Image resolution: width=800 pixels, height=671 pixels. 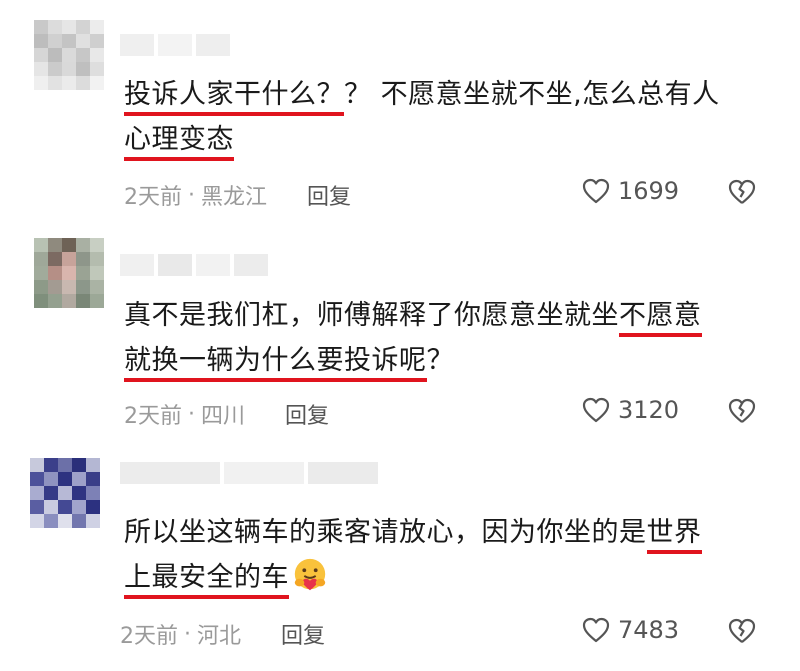 What do you see at coordinates (206, 580) in the screenshot?
I see `underlined-text: 上最安全的车` at bounding box center [206, 580].